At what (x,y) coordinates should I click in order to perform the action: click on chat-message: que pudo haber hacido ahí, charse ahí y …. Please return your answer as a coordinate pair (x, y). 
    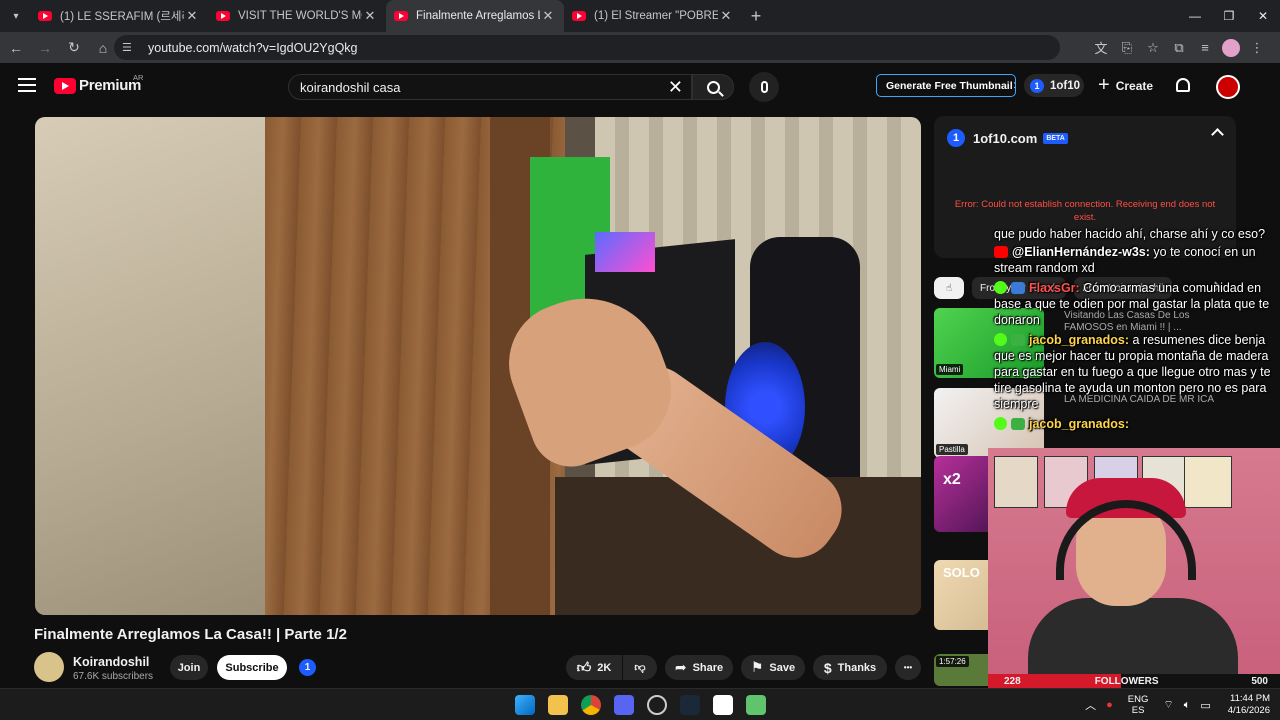
    Looking at the image, I should click on (1137, 234).